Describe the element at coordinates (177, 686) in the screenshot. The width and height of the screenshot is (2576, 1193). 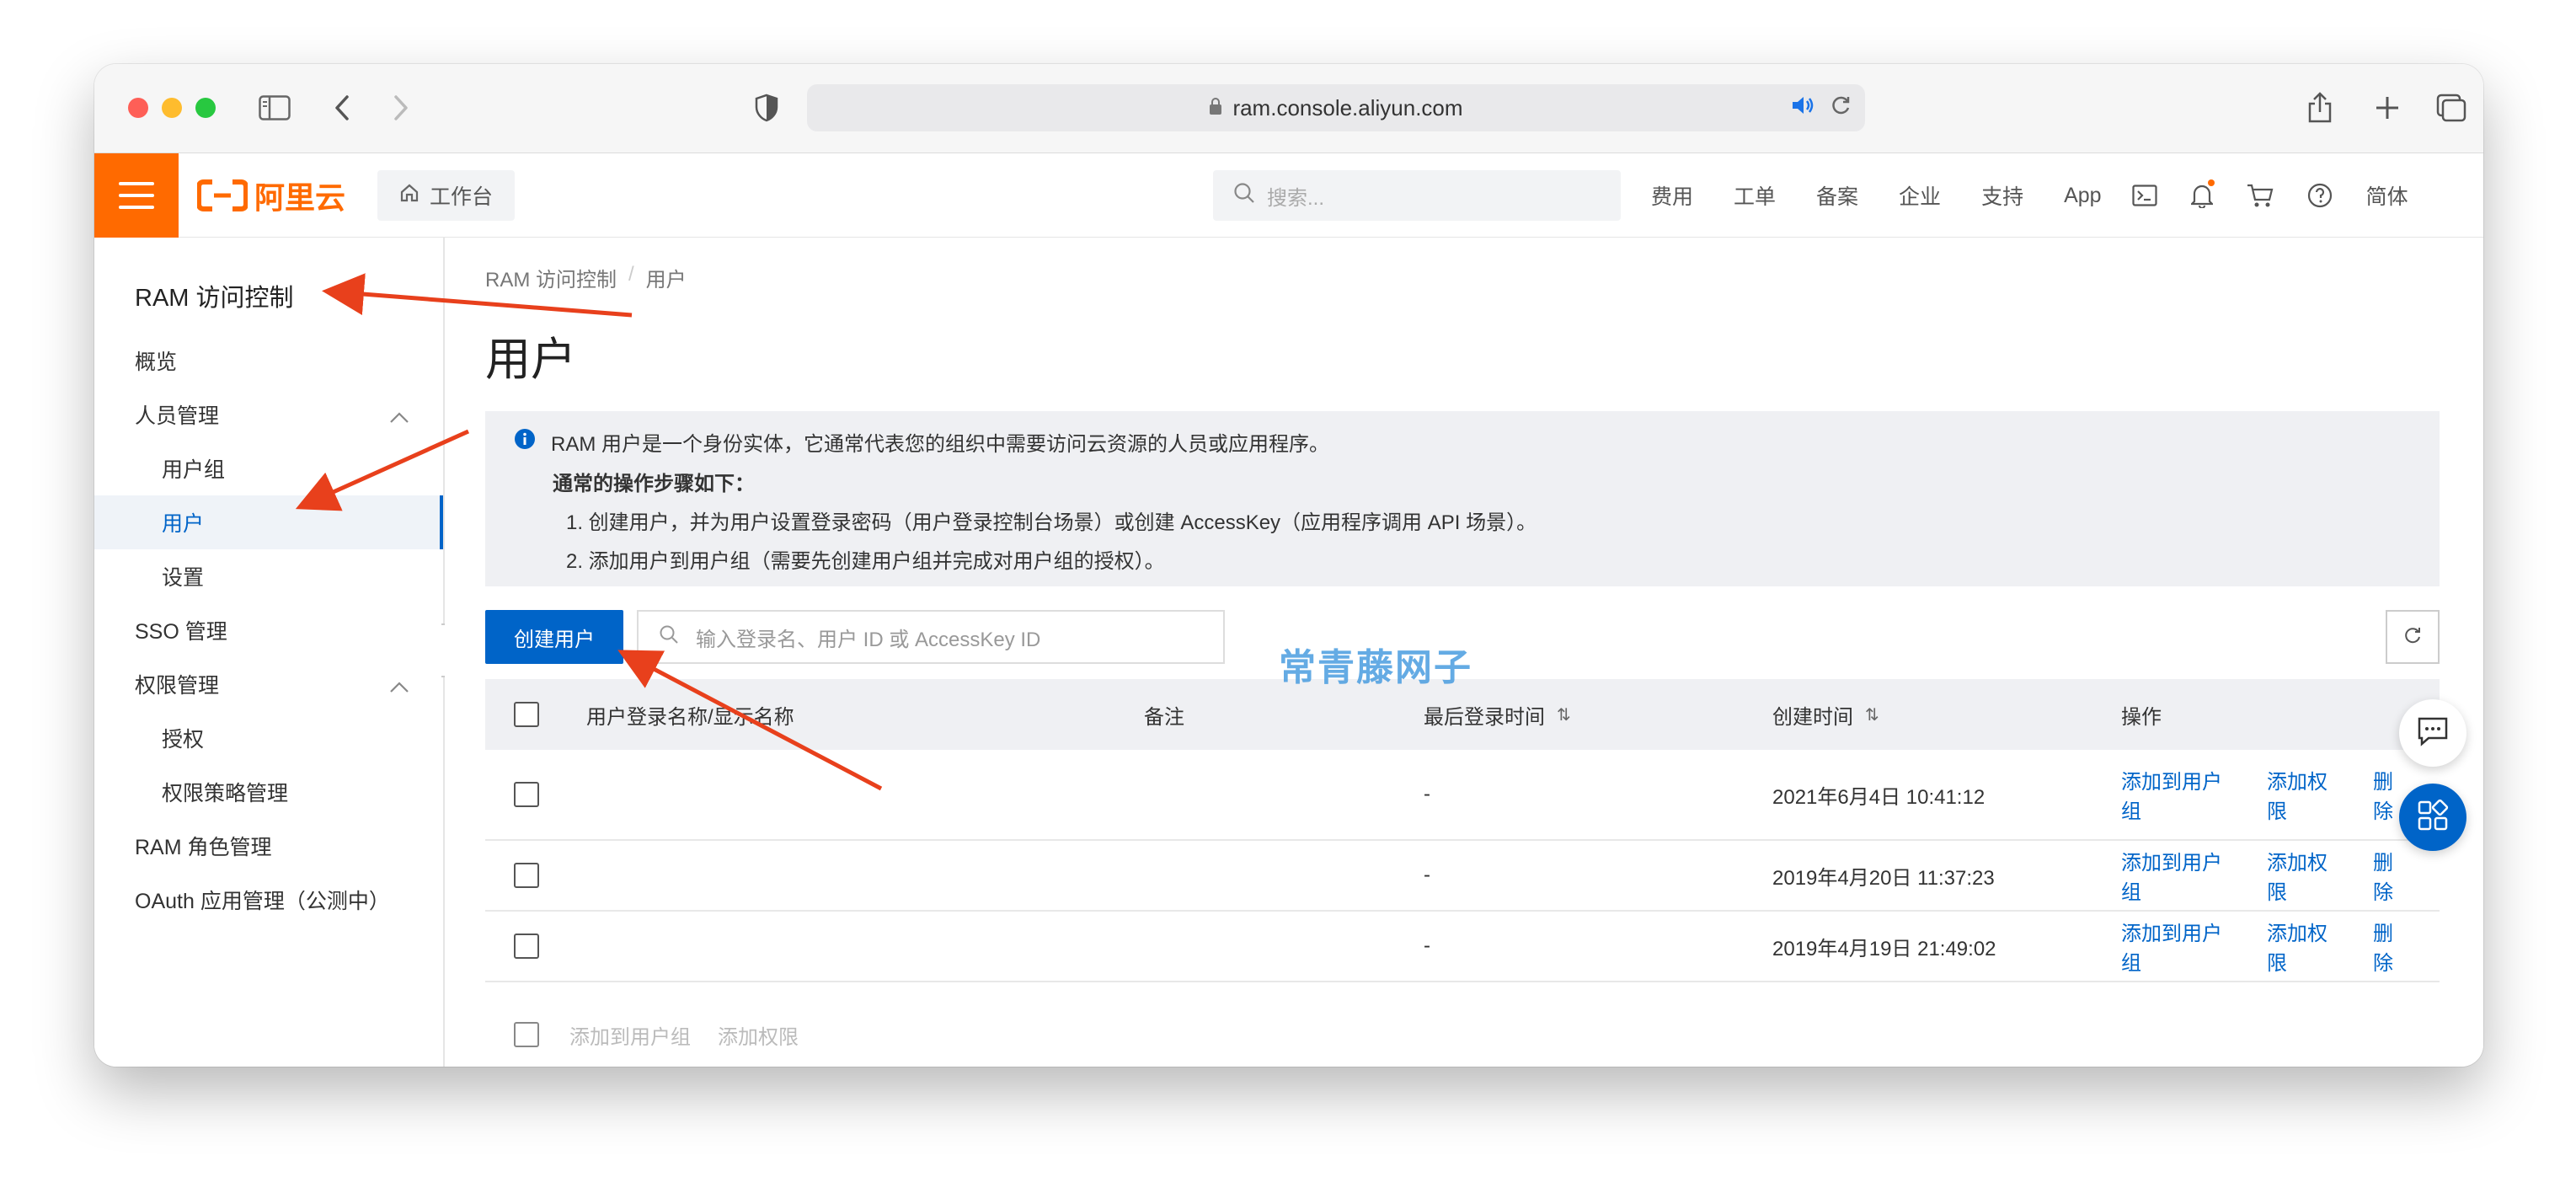
I see `sidebar-item-label: 权限管理` at that location.